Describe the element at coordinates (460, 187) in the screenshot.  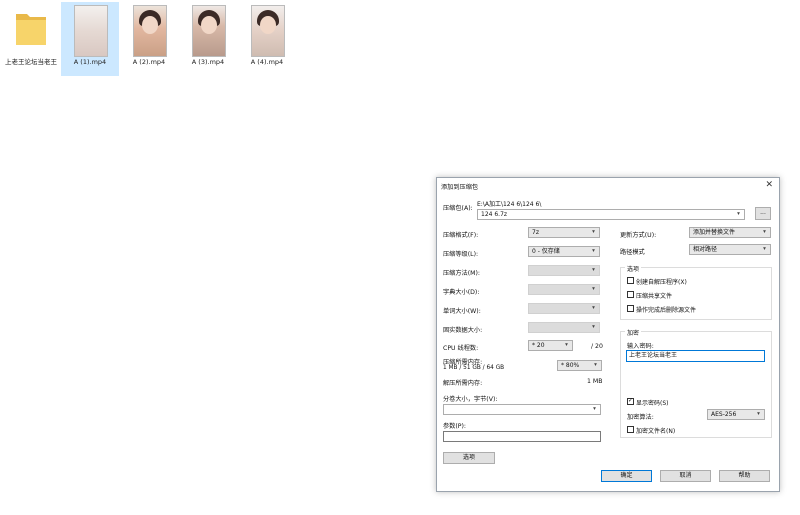
I see `dialog-title: 添加到压缩包` at that location.